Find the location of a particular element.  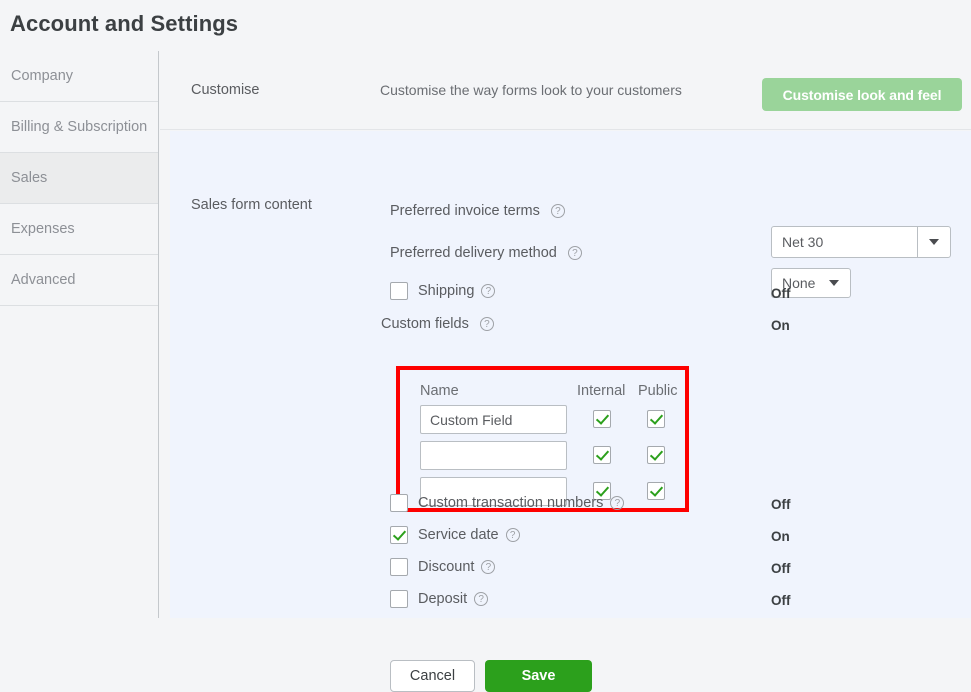

preferred-invoice-terms-select: Net 30 is located at coordinates (861, 242).